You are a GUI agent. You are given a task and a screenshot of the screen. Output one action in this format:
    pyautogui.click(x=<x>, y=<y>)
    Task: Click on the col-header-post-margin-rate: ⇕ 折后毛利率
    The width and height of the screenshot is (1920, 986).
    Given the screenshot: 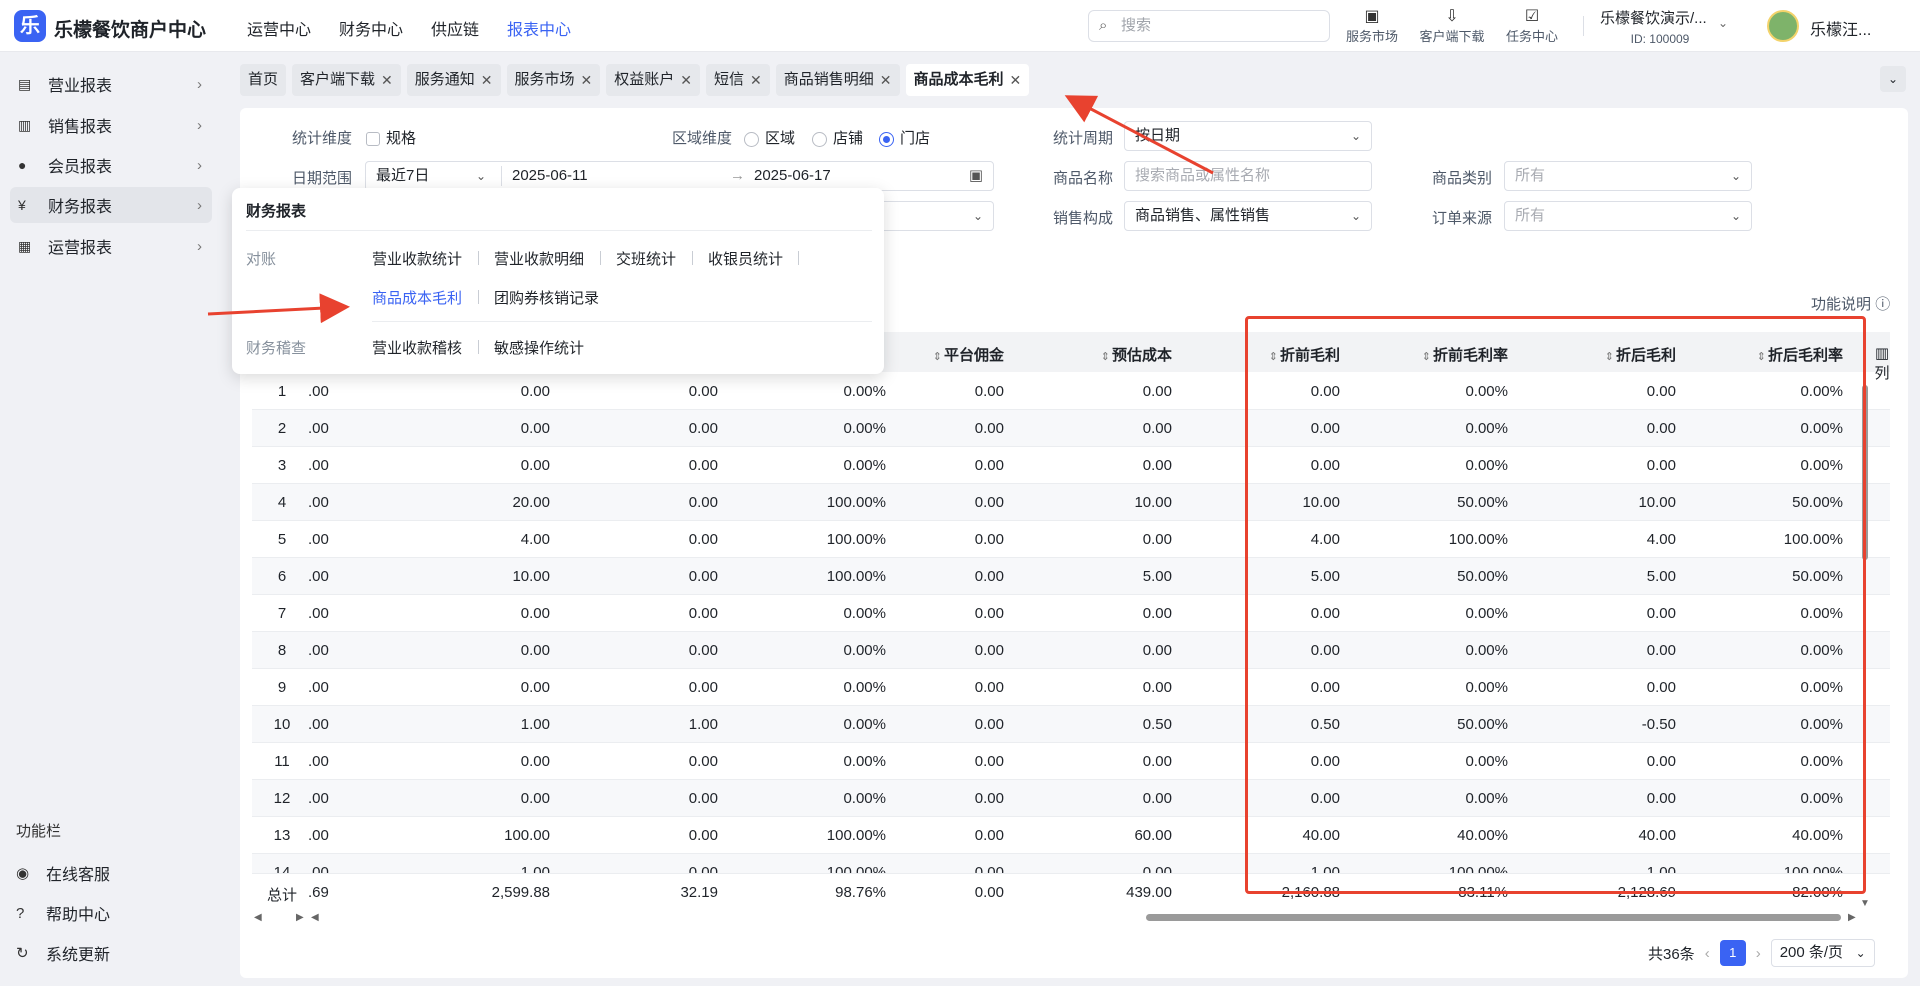 What is the action you would take?
    pyautogui.click(x=1778, y=354)
    